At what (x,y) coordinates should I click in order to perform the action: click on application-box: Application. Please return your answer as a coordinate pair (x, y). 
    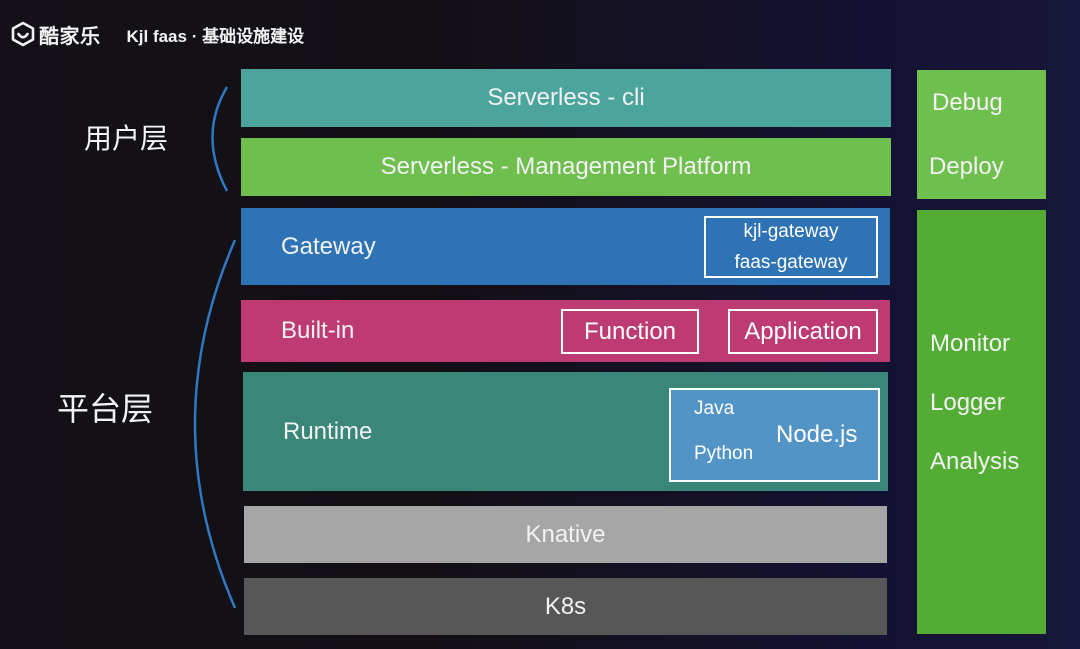
    Looking at the image, I should click on (803, 331).